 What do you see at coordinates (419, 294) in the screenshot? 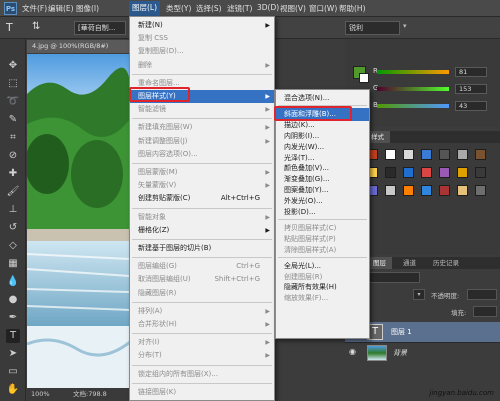
I see `blend-mode-chevron-icon: ▾` at bounding box center [419, 294].